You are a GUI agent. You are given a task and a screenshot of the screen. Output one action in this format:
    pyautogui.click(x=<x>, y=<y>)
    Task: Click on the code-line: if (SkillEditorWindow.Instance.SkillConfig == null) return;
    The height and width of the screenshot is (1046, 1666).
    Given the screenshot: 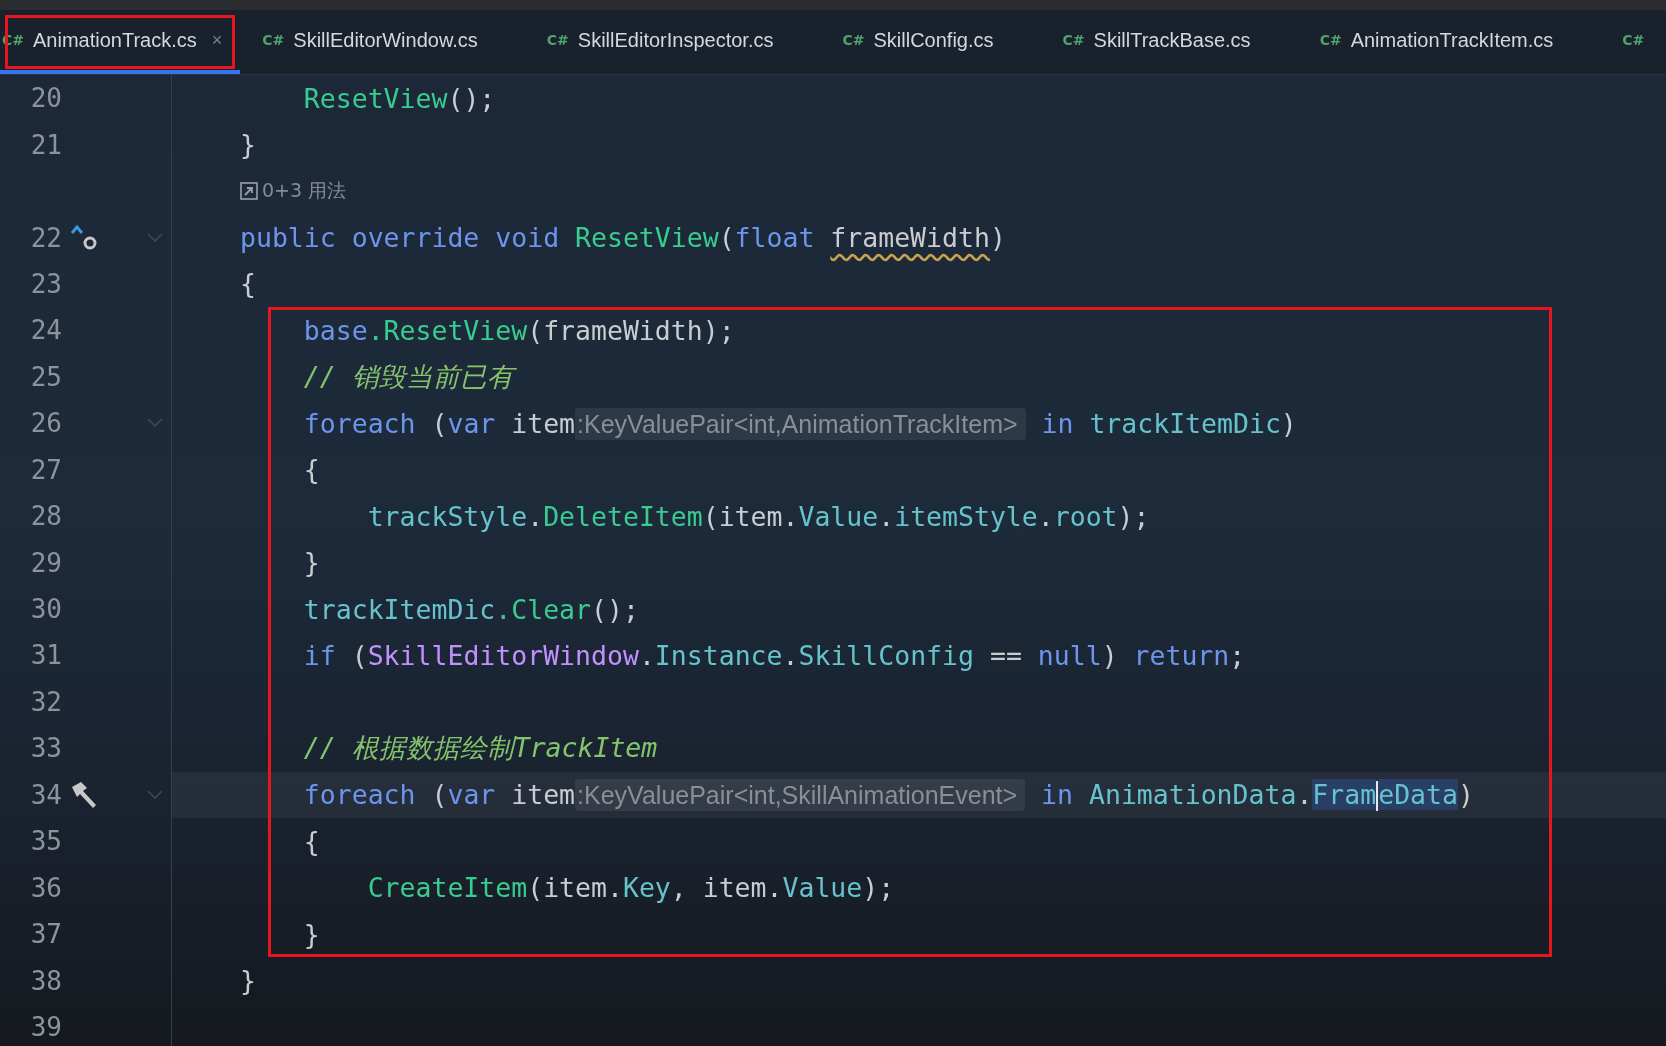 What is the action you would take?
    pyautogui.click(x=774, y=655)
    